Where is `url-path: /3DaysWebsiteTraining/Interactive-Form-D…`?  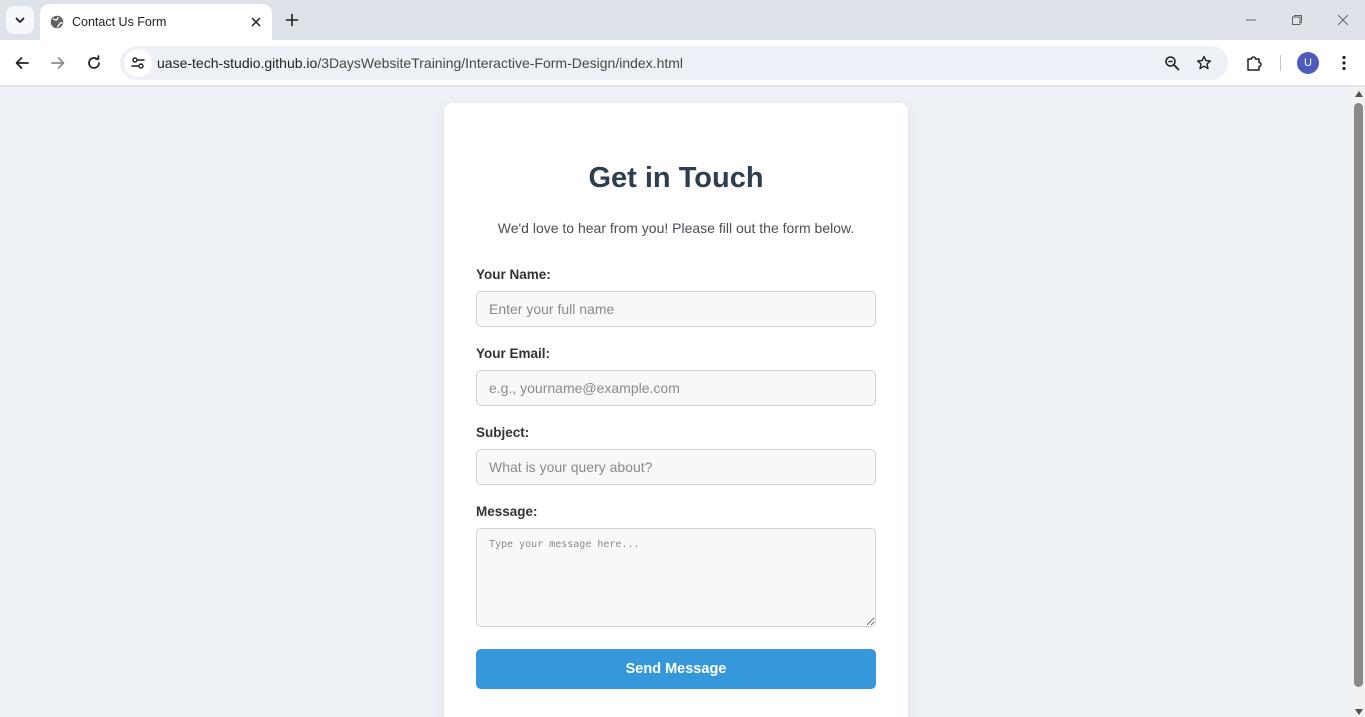
url-path: /3DaysWebsiteTraining/Interactive-Form-D… is located at coordinates (500, 63).